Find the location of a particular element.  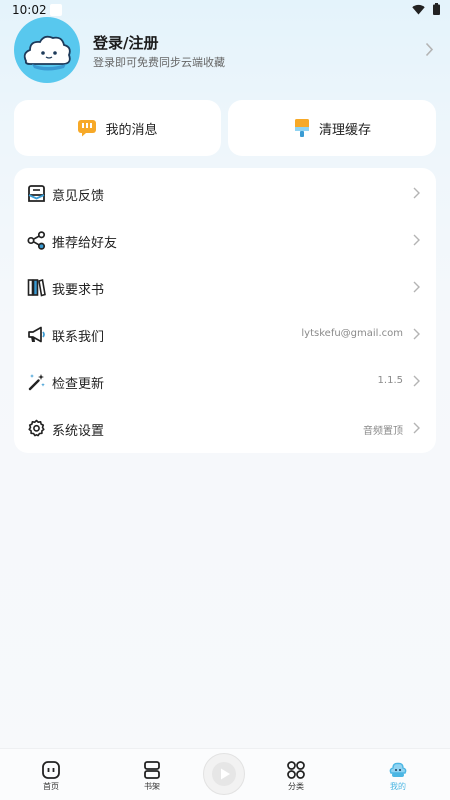

profile-icon is located at coordinates (398, 769).